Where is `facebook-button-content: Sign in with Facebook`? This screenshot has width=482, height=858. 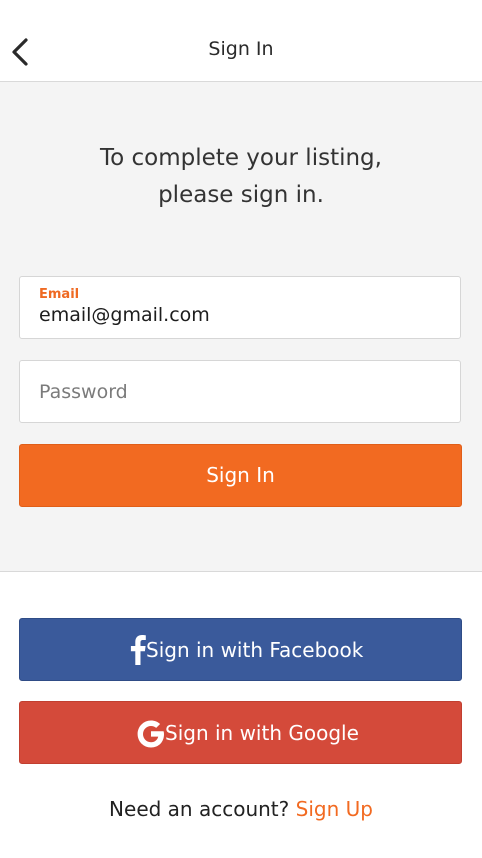 facebook-button-content: Sign in with Facebook is located at coordinates (240, 649).